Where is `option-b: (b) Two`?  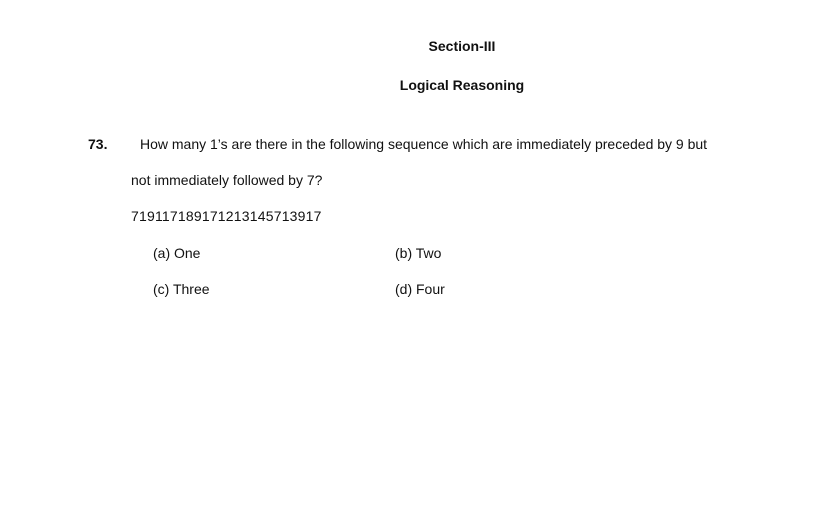
option-b: (b) Two is located at coordinates (418, 253).